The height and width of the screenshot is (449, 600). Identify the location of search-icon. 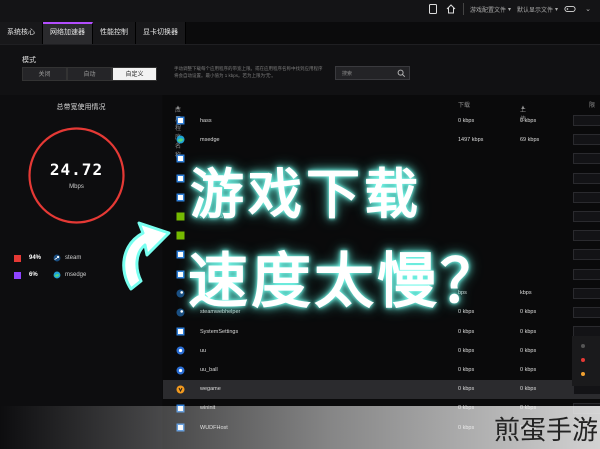
(401, 73).